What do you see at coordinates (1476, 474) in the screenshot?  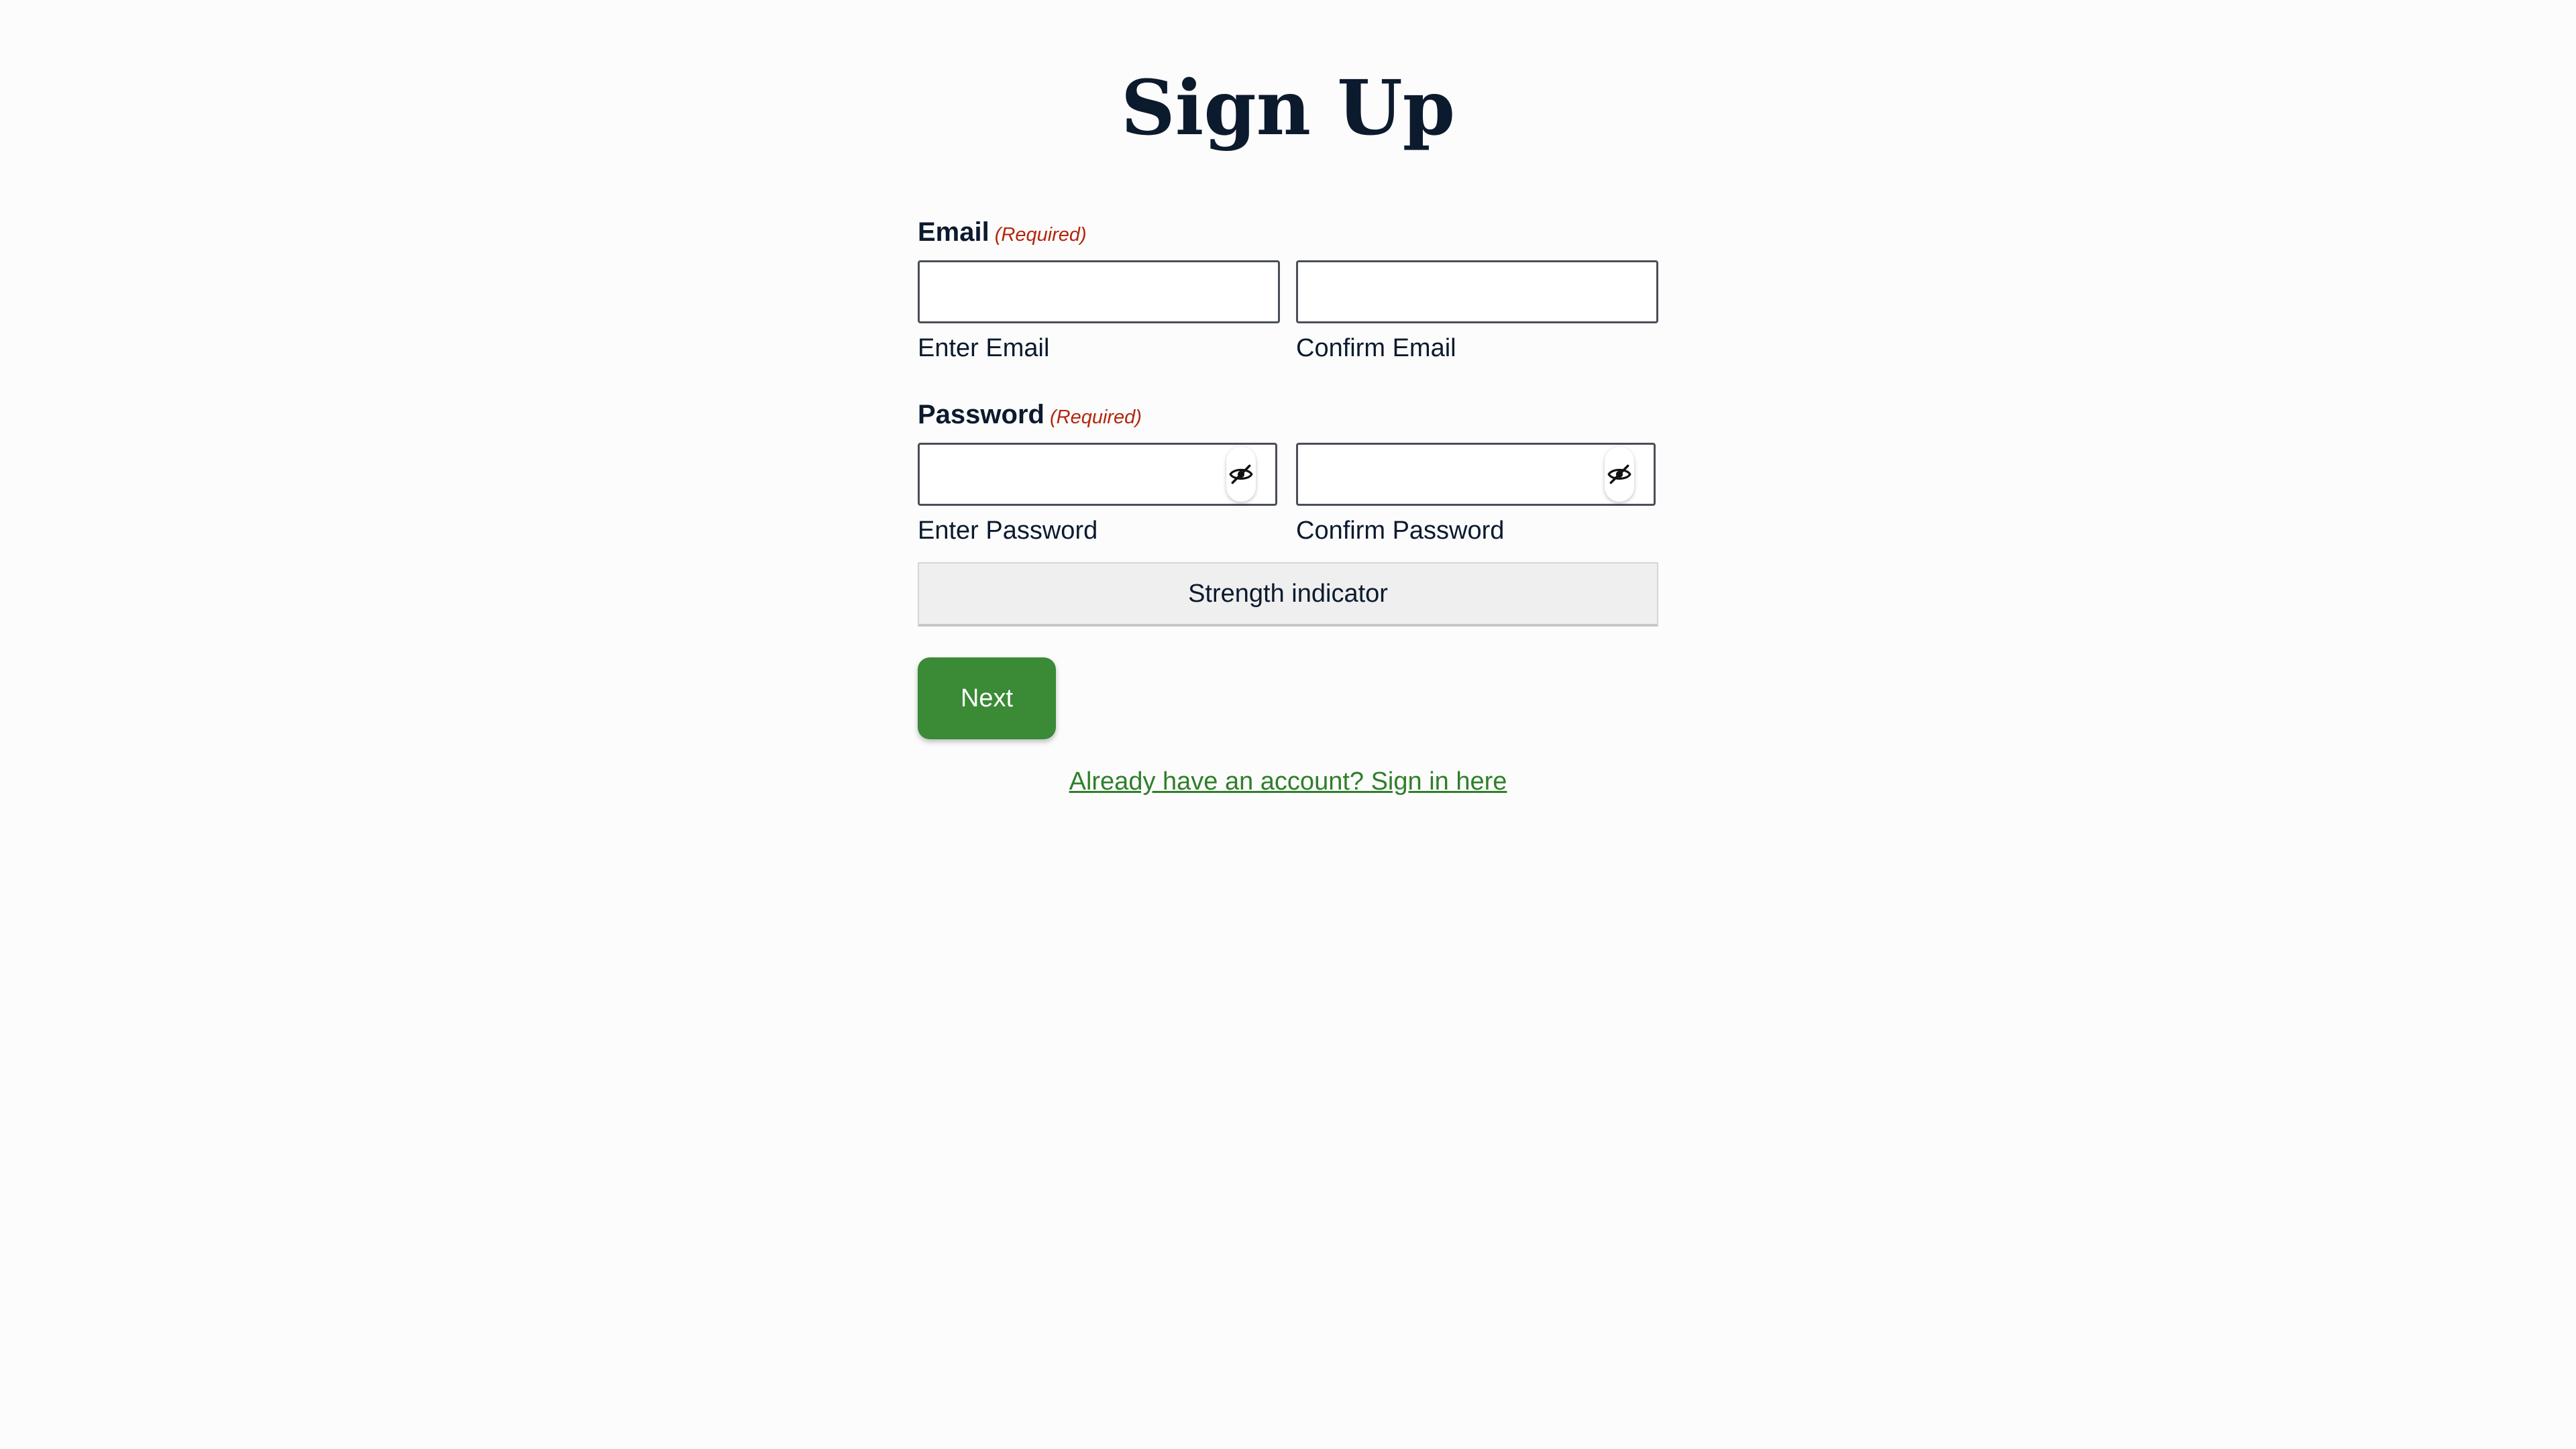 I see `confirm-password-input` at bounding box center [1476, 474].